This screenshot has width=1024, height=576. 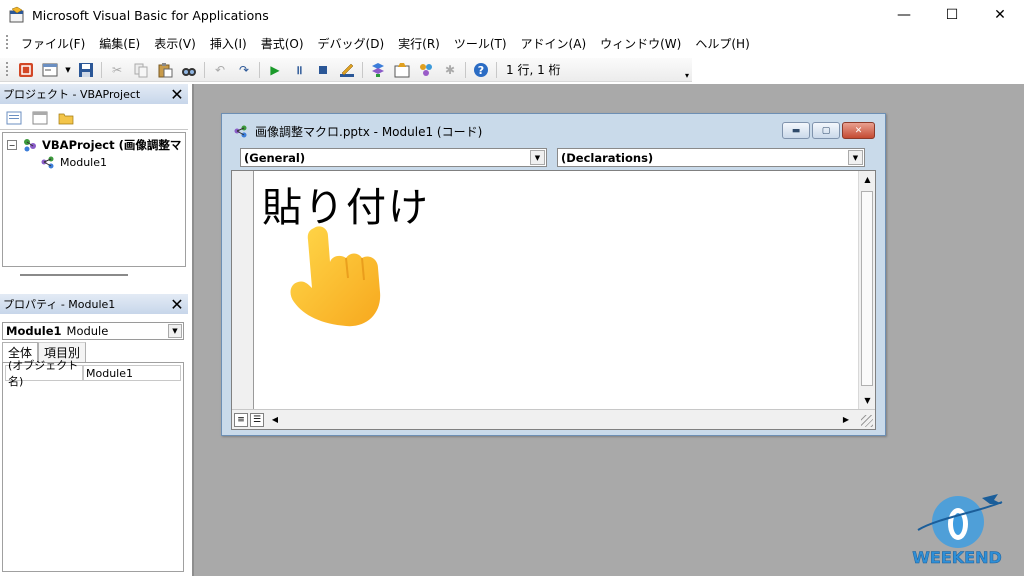 I want to click on window-title: Microsoft Visual Basic for Applications, so click(x=150, y=15).